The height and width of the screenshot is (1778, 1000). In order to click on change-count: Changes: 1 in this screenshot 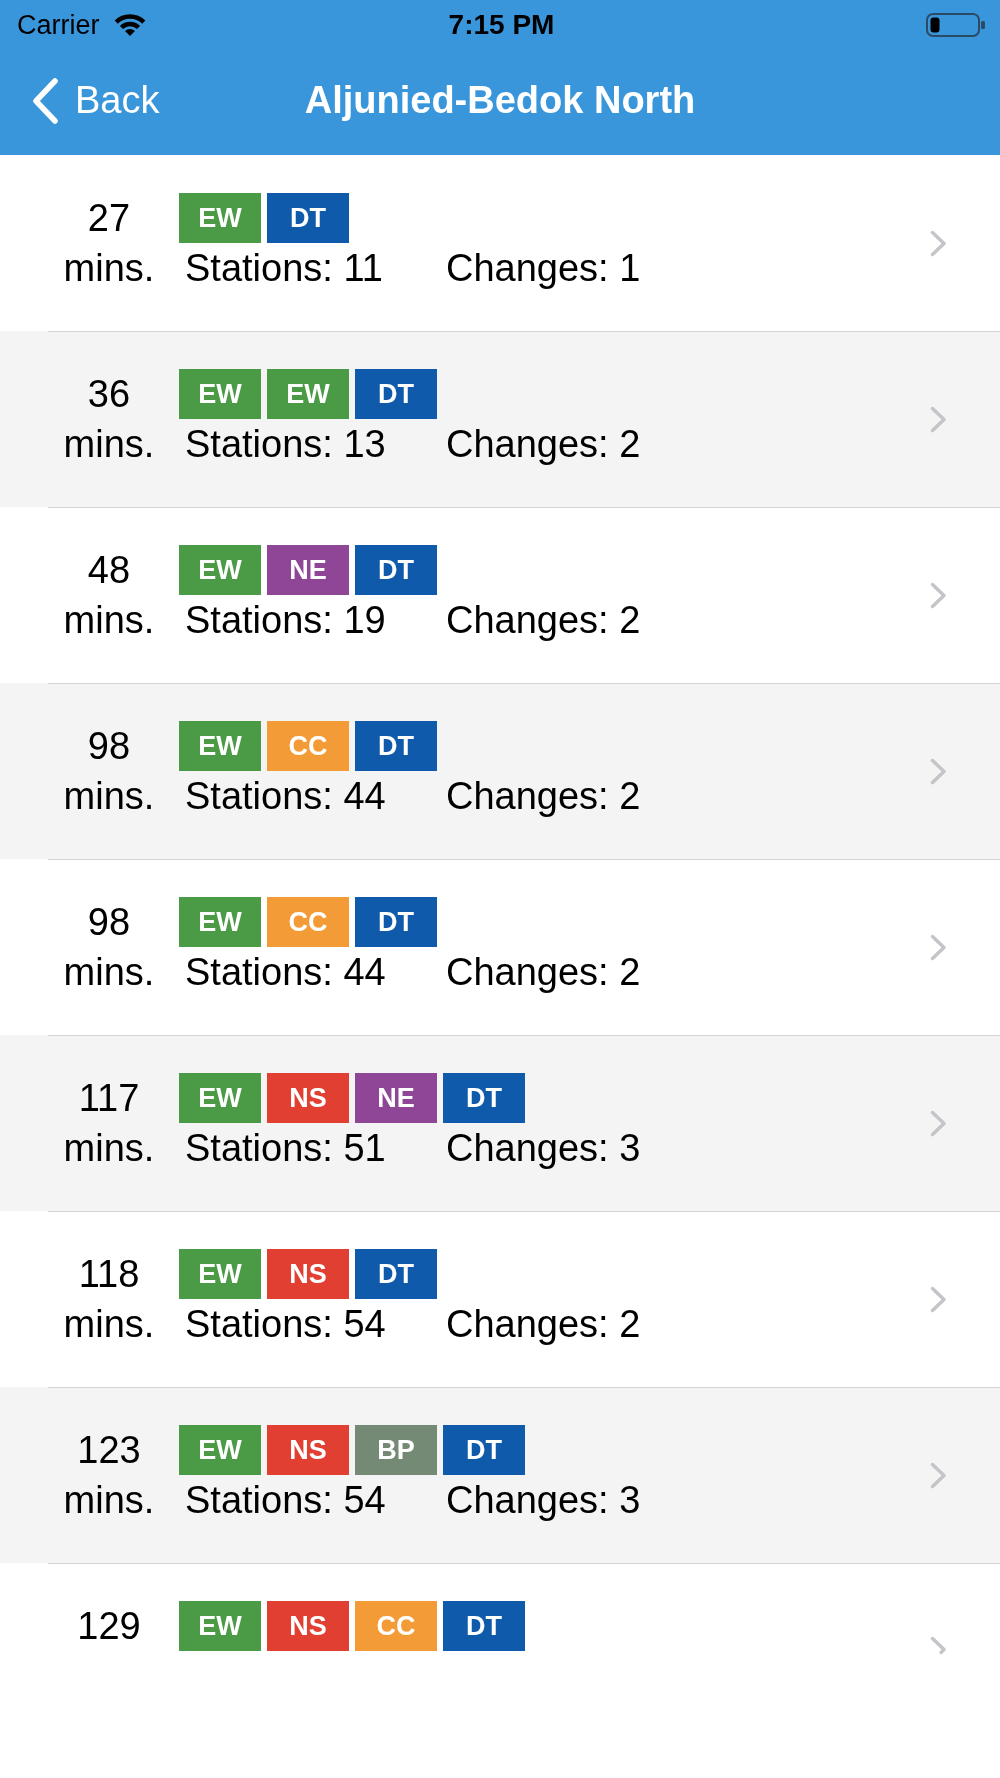, I will do `click(543, 268)`.